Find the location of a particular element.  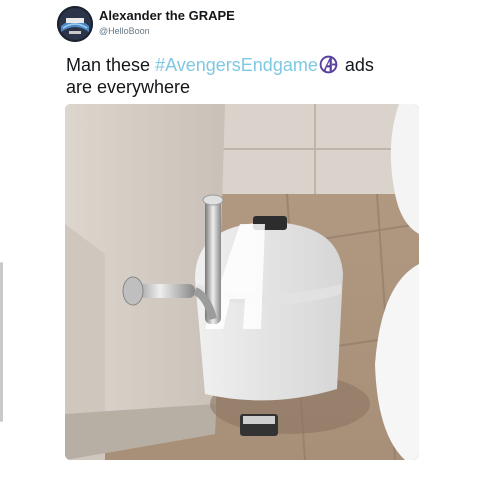

tweet-text-line2: are everywhere is located at coordinates (128, 87).